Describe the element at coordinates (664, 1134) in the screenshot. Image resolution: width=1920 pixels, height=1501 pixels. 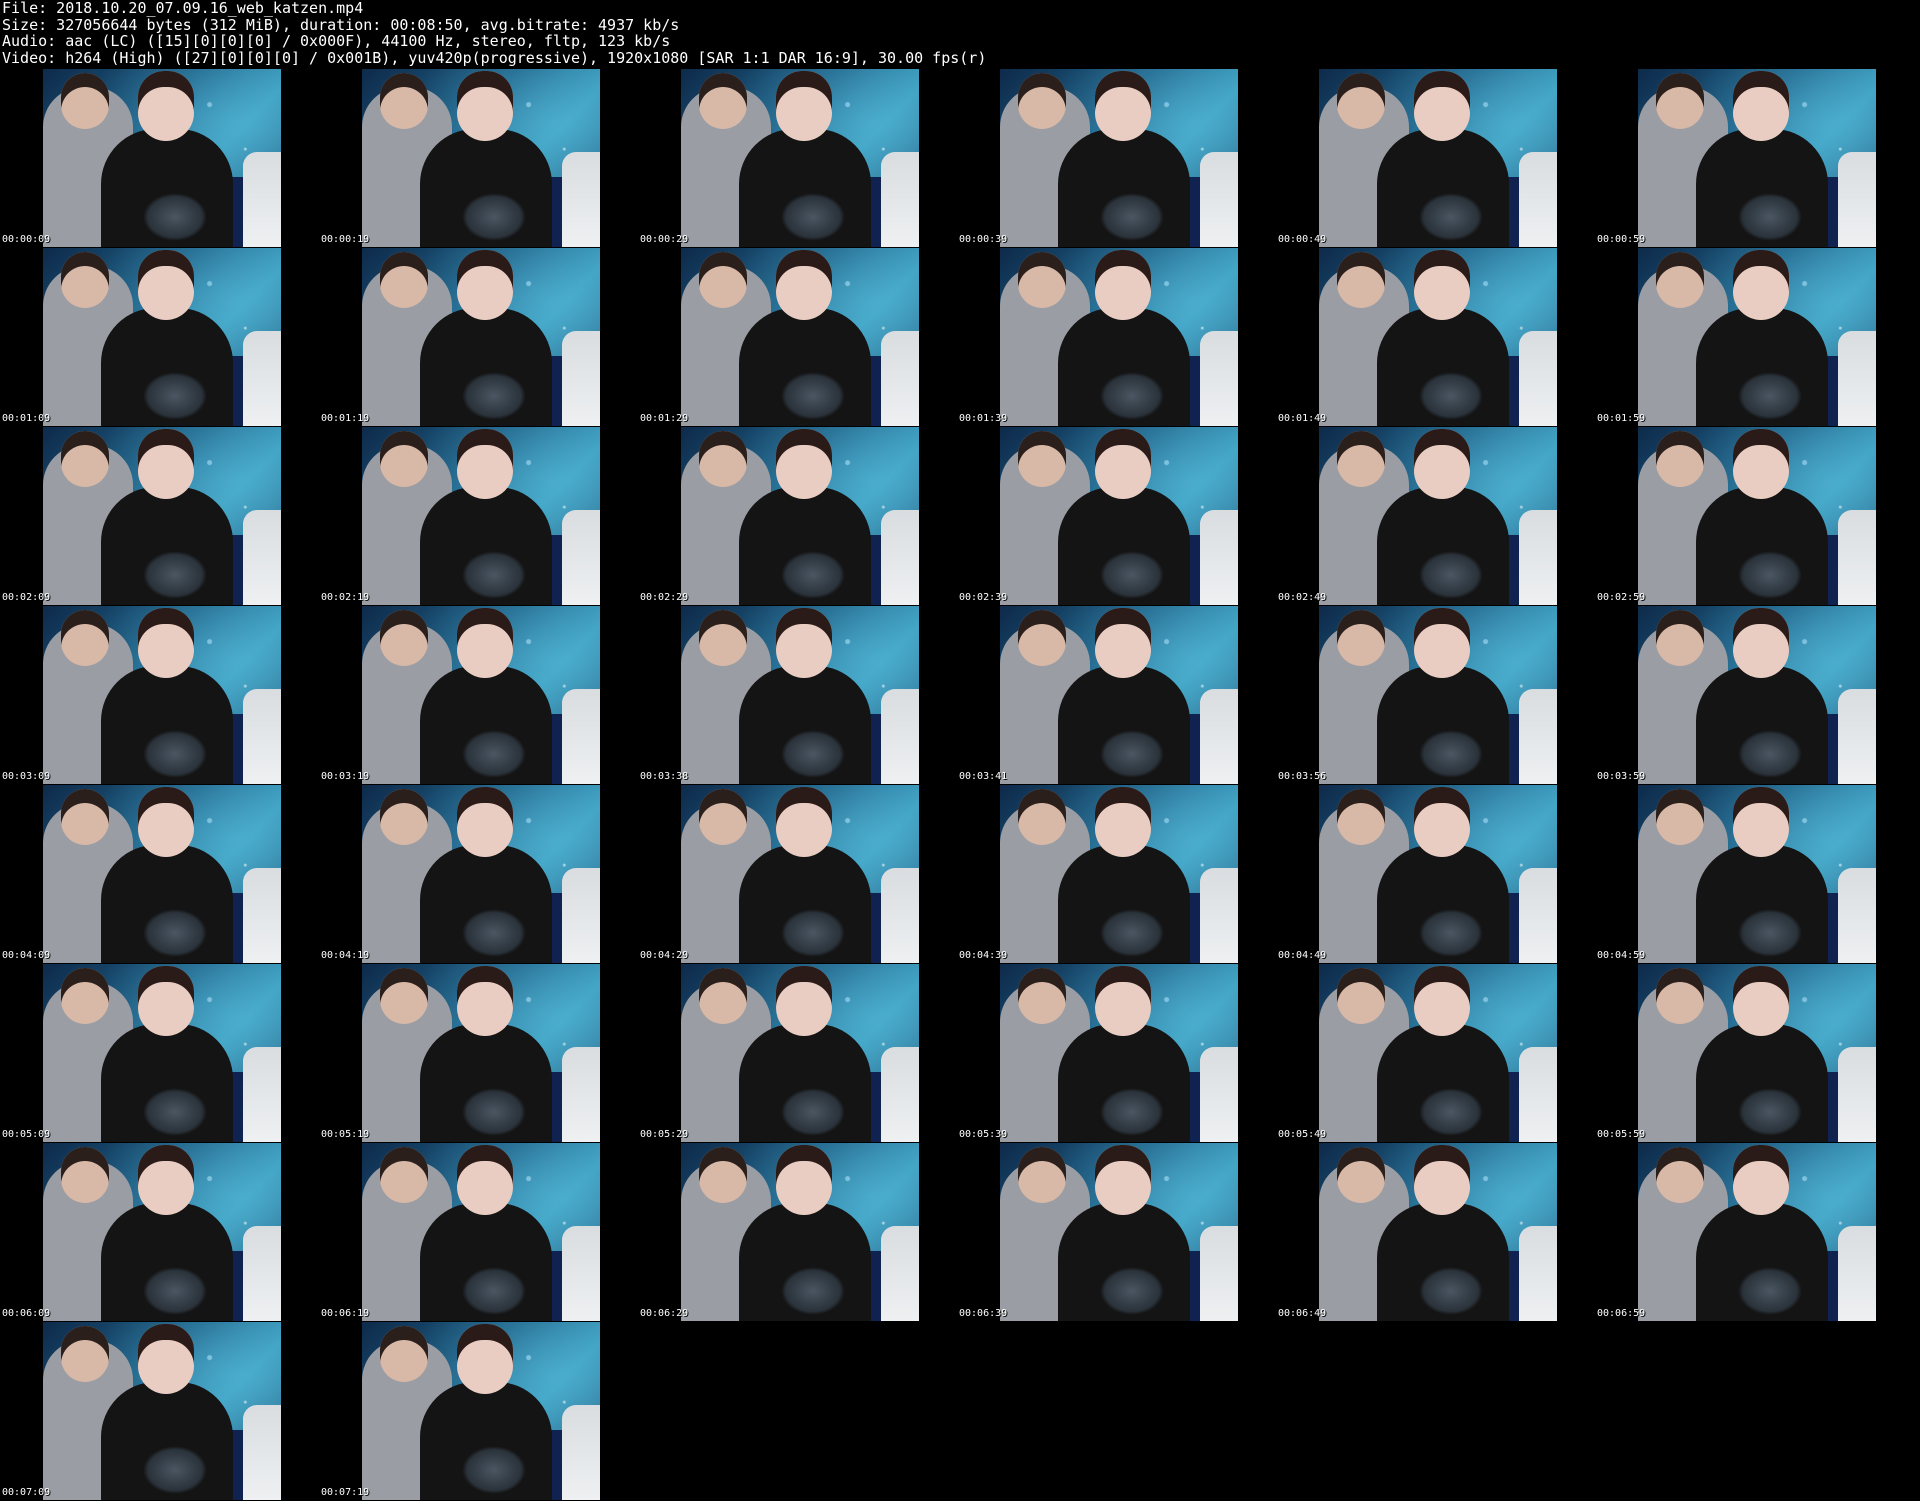
I see `frame-timestamp: 00:05:29` at that location.